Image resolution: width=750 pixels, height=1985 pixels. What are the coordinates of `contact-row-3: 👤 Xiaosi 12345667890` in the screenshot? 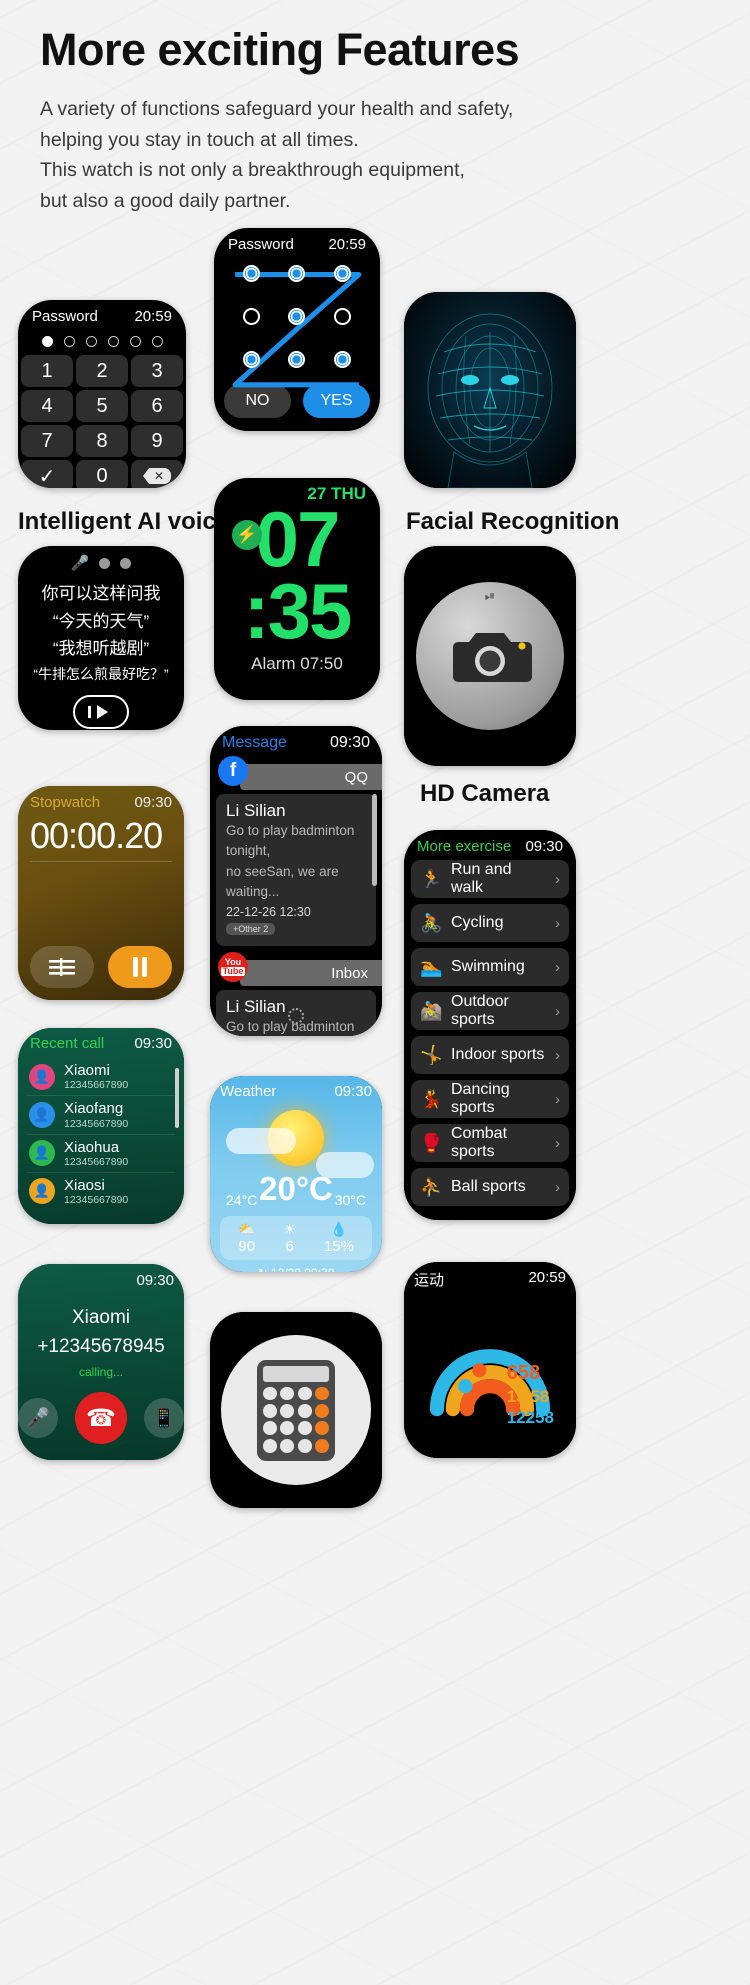 It's located at (101, 1191).